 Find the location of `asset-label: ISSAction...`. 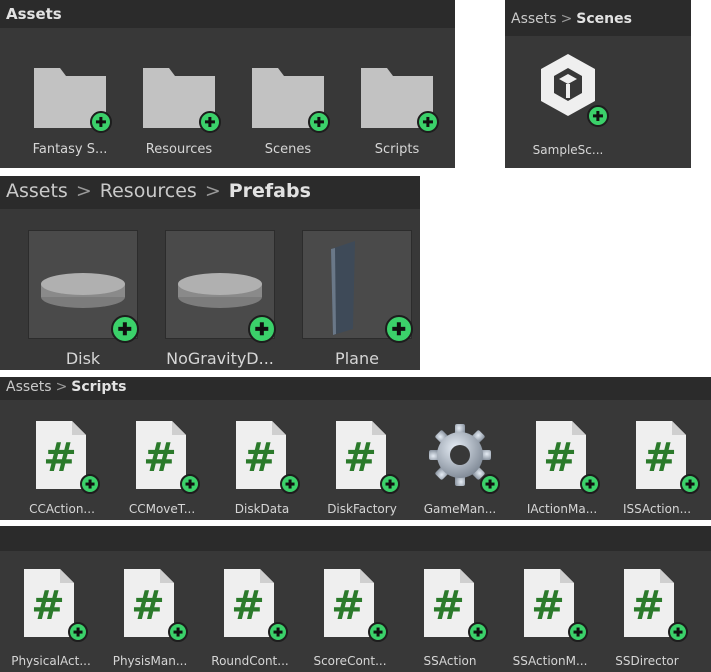

asset-label: ISSAction... is located at coordinates (657, 509).